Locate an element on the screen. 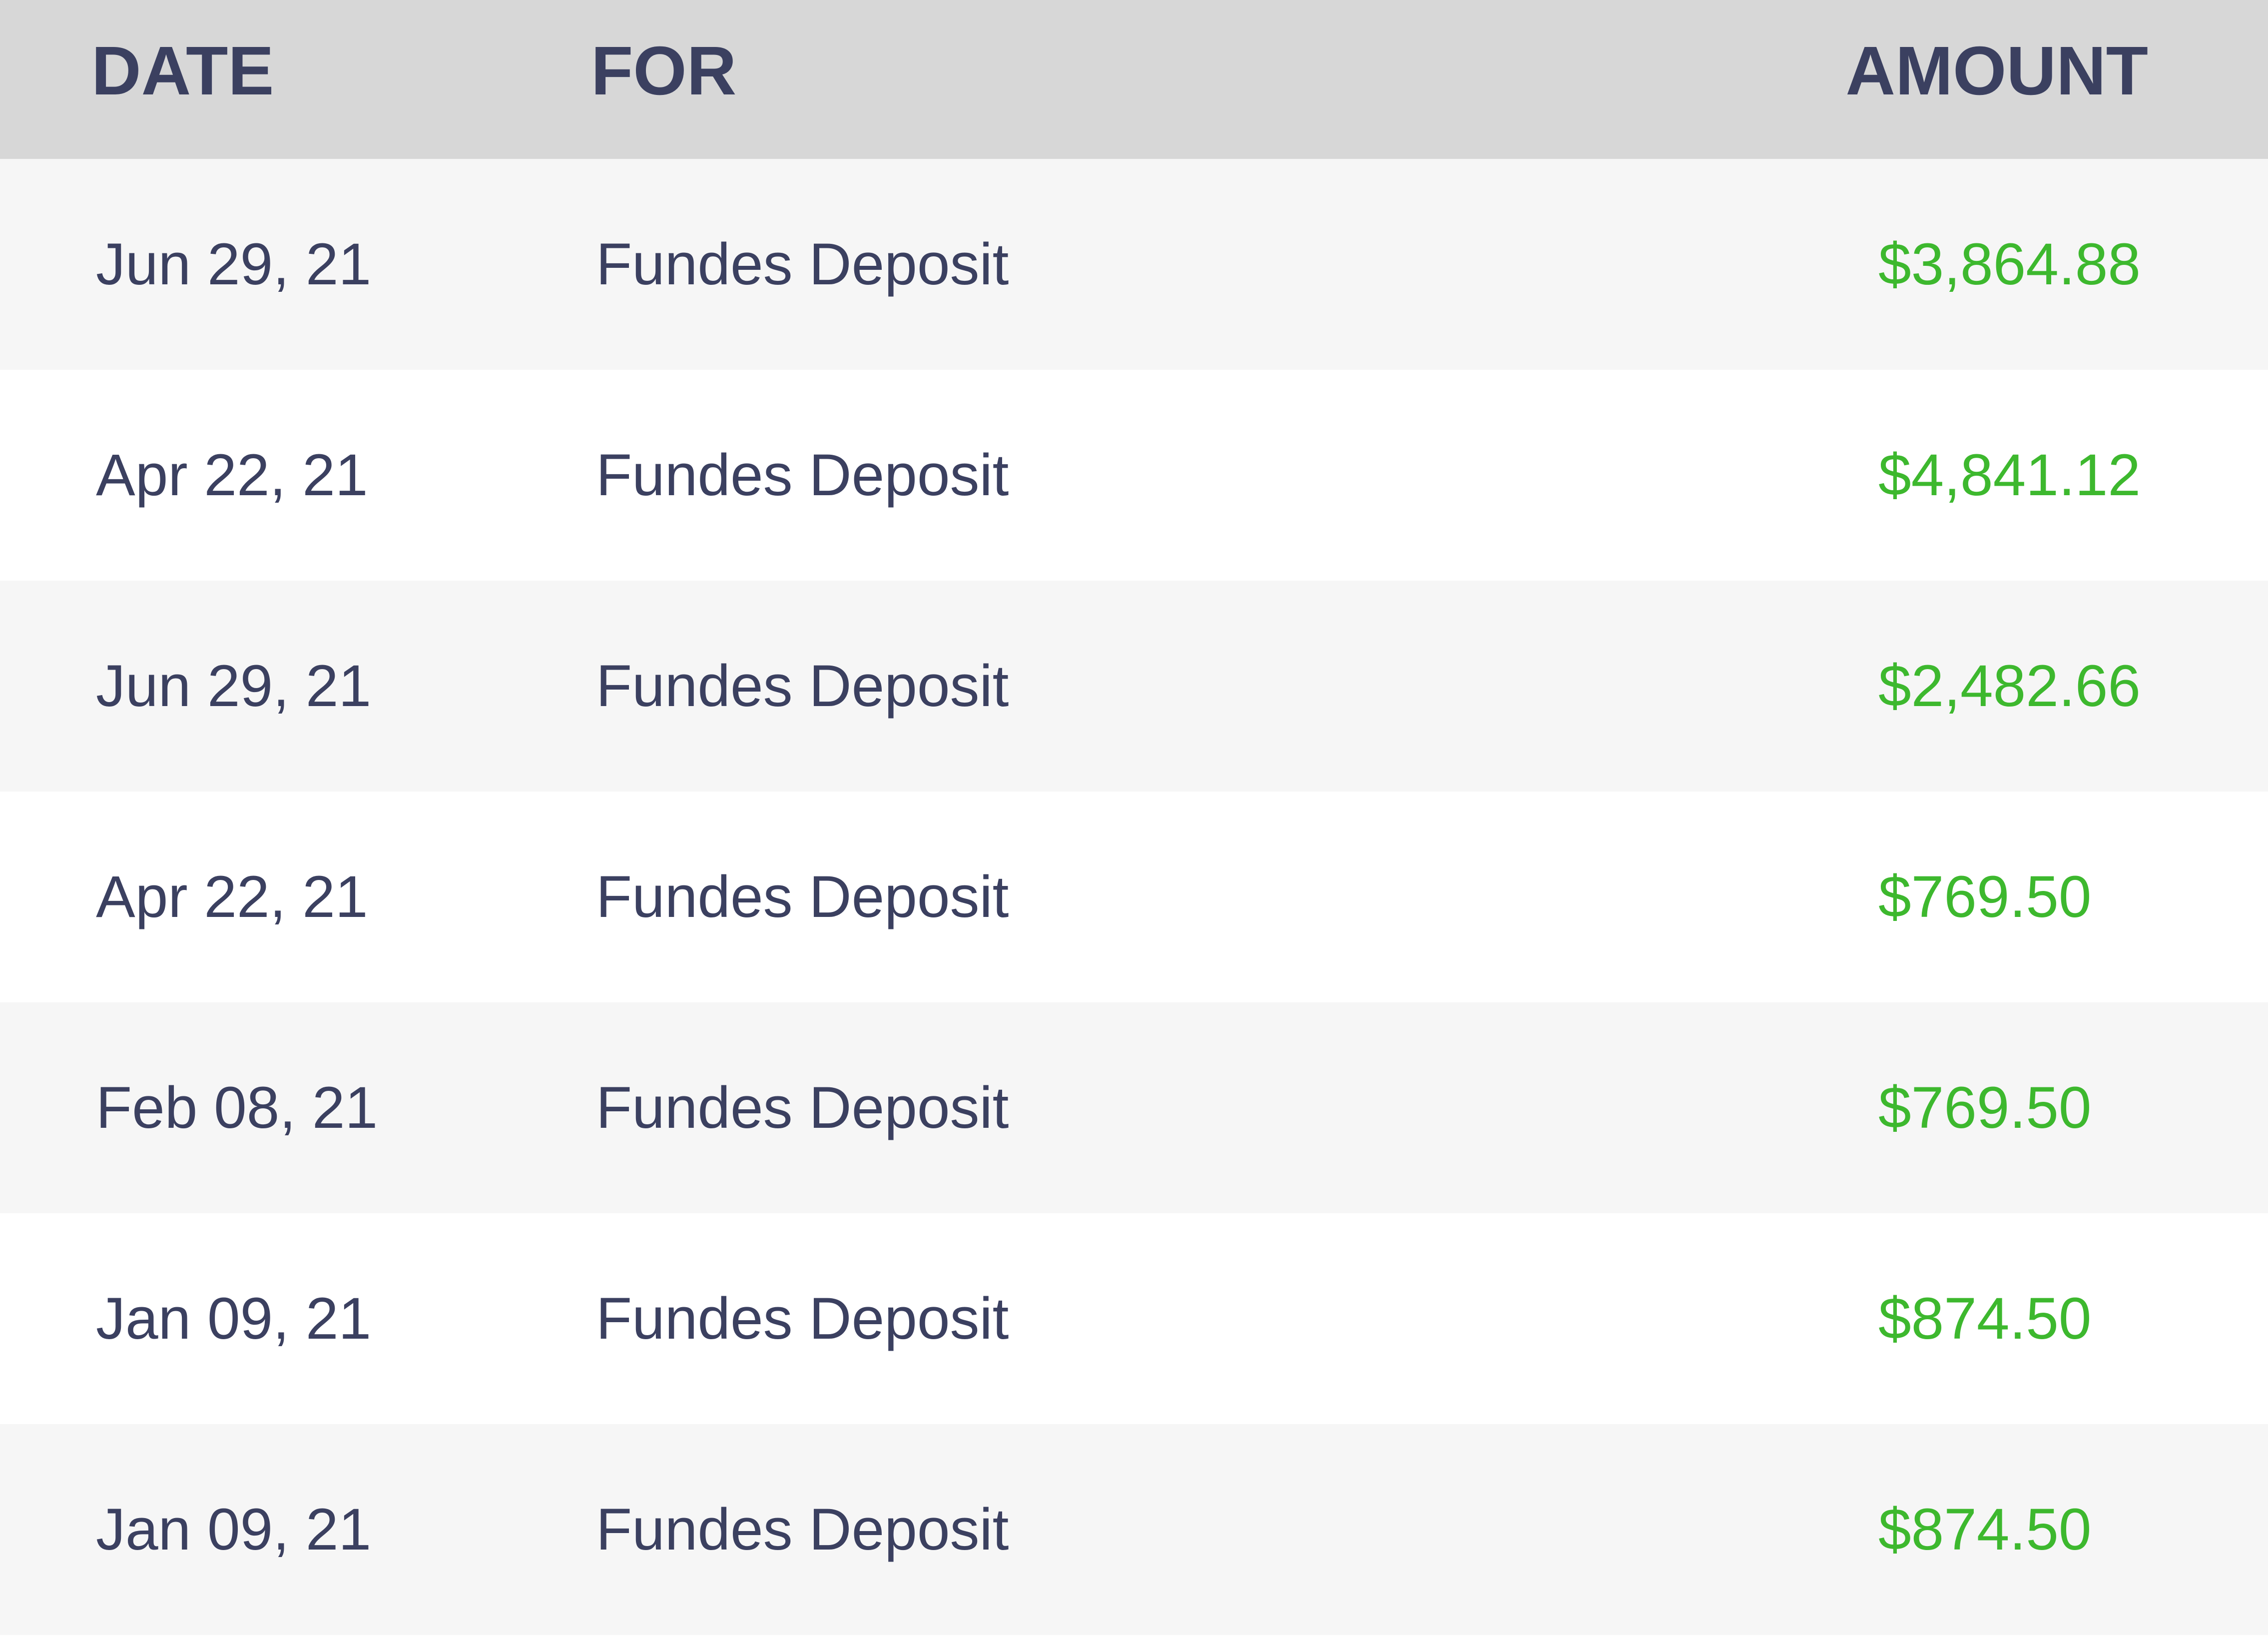 The width and height of the screenshot is (2268, 1636). table-row: Apr 22, 21 Fundes Deposit $769.50 is located at coordinates (1134, 897).